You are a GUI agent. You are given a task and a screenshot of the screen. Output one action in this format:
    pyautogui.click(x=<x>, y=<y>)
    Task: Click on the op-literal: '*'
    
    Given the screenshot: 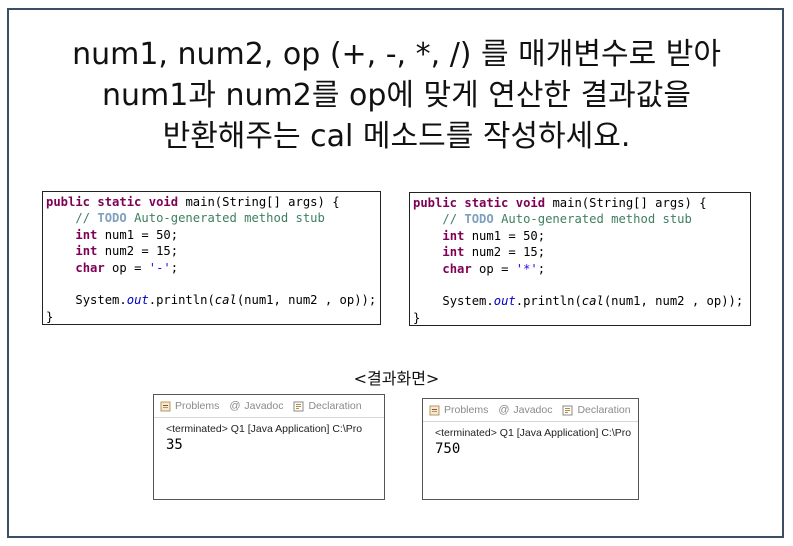 What is the action you would take?
    pyautogui.click(x=526, y=268)
    